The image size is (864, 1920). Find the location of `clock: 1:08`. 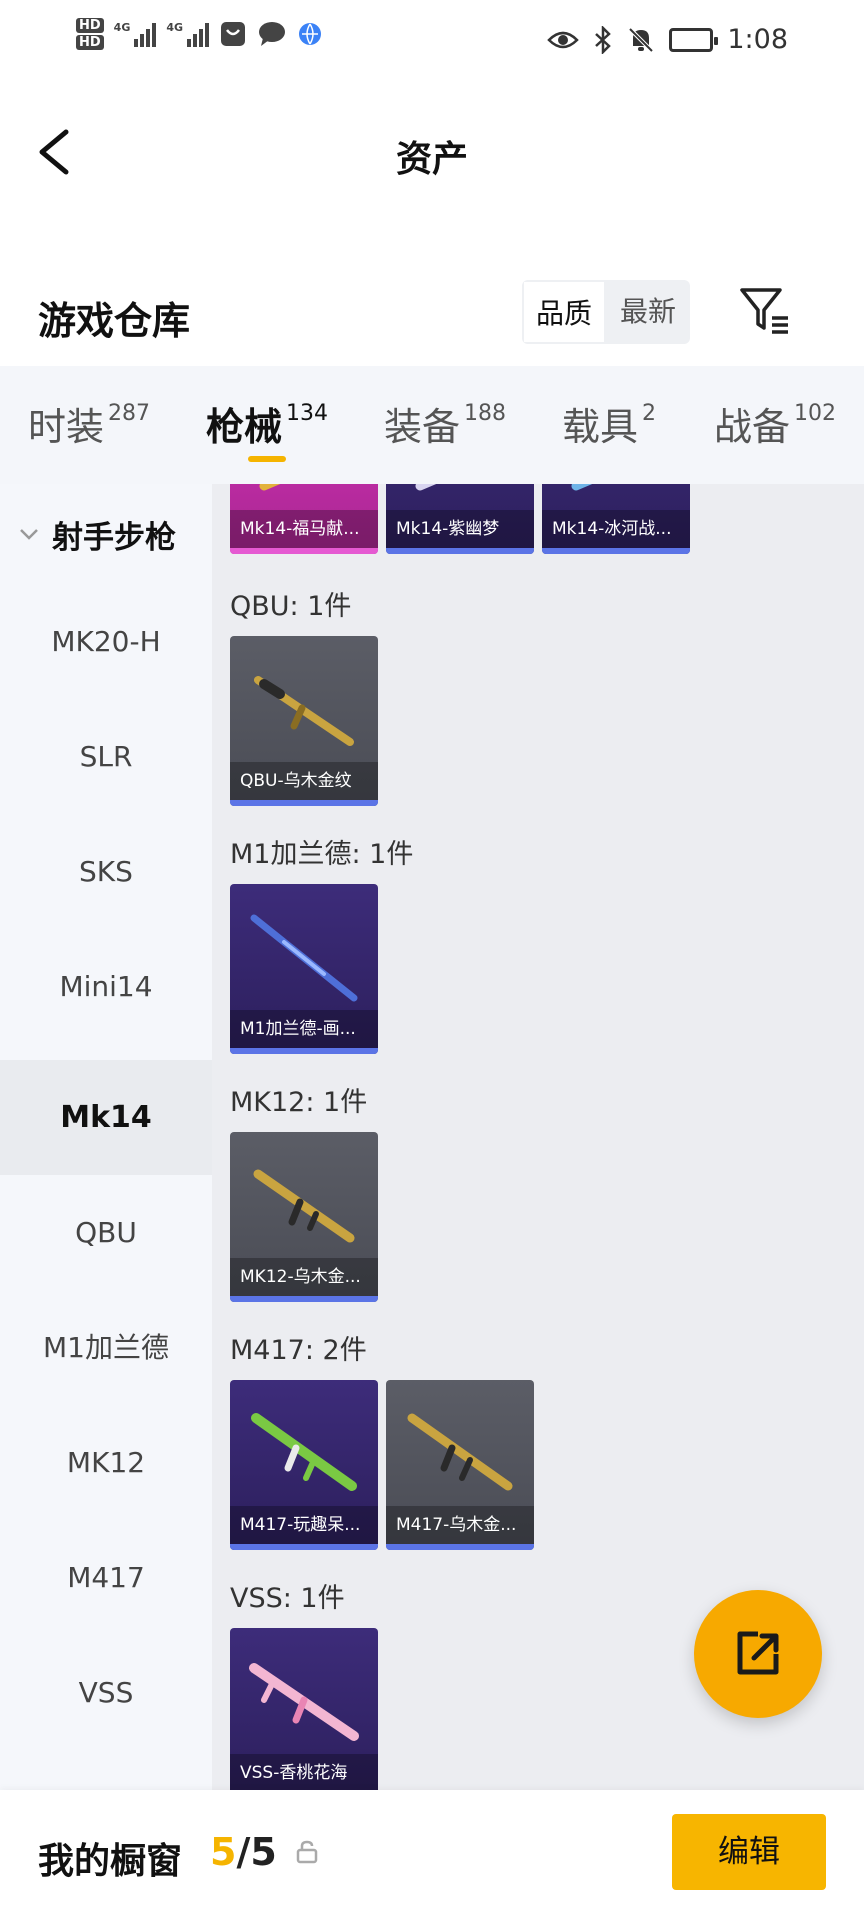

clock: 1:08 is located at coordinates (757, 39).